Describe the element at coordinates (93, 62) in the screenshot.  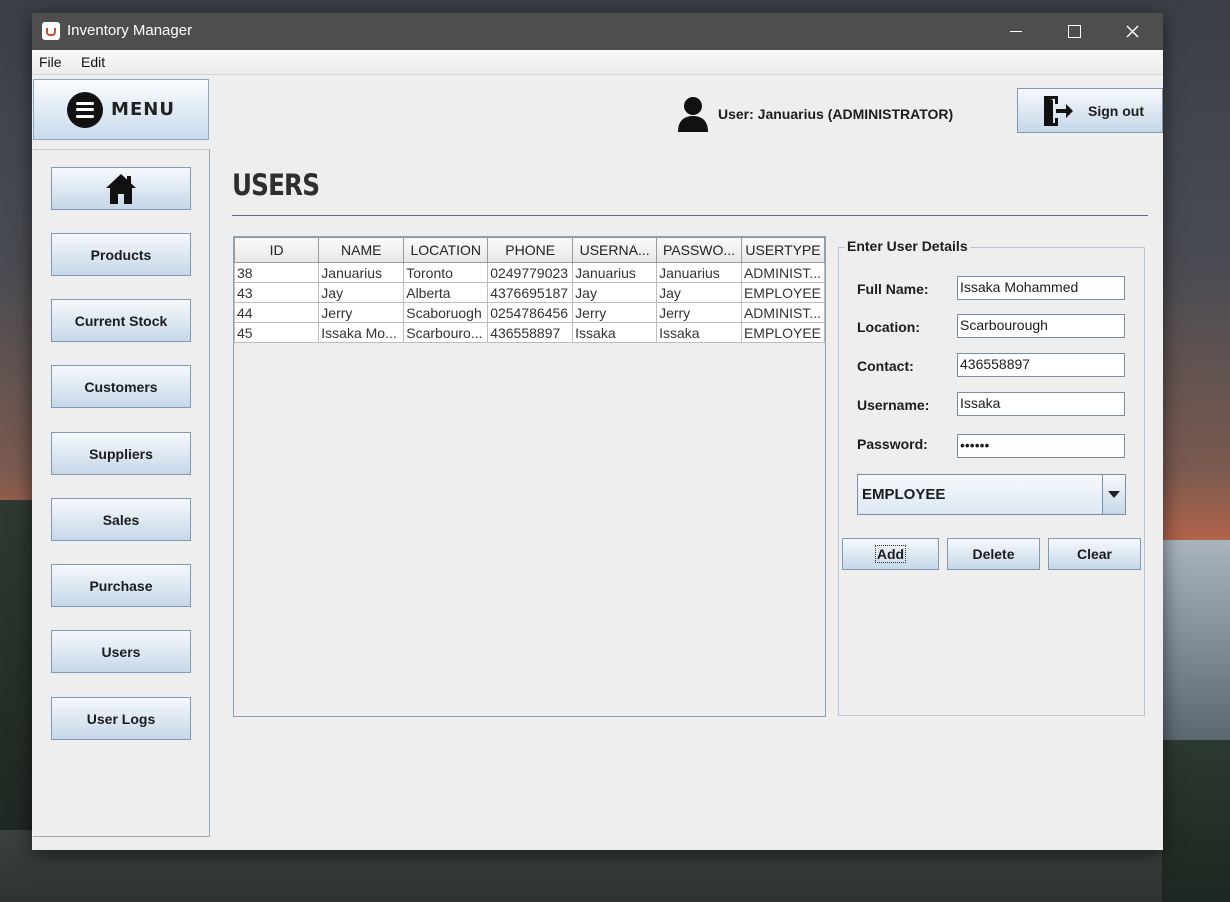
I see `menu-edit: Edit` at that location.